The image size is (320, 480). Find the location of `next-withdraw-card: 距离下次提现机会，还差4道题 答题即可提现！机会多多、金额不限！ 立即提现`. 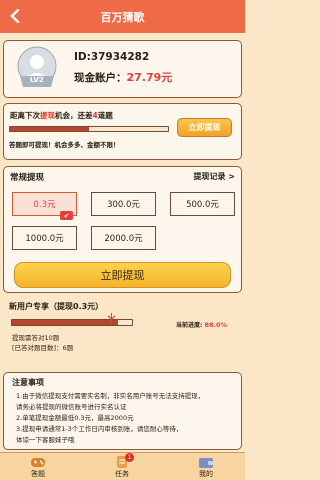

next-withdraw-card: 距离下次提现机会，还差4道题 答题即可提现！机会多多、金额不限！ 立即提现 is located at coordinates (122, 131).